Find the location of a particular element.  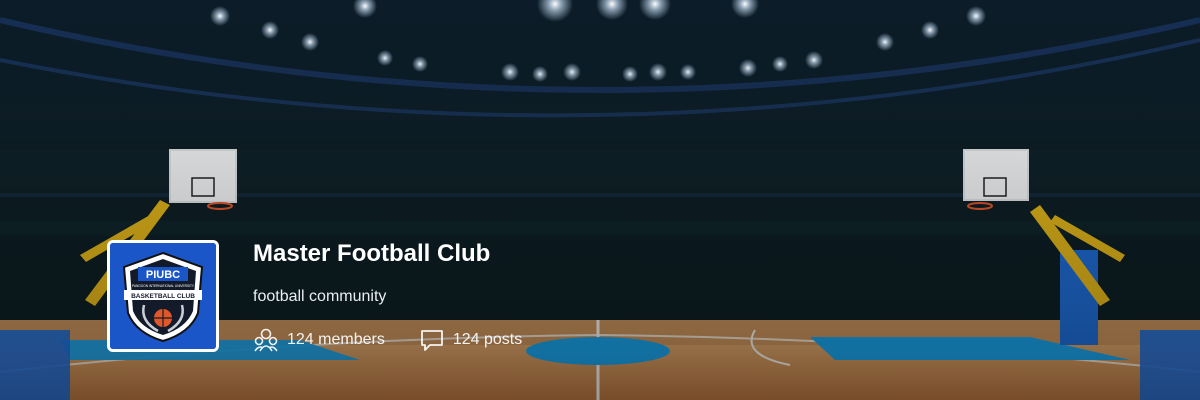

community-title: Master Football Club is located at coordinates (372, 253).